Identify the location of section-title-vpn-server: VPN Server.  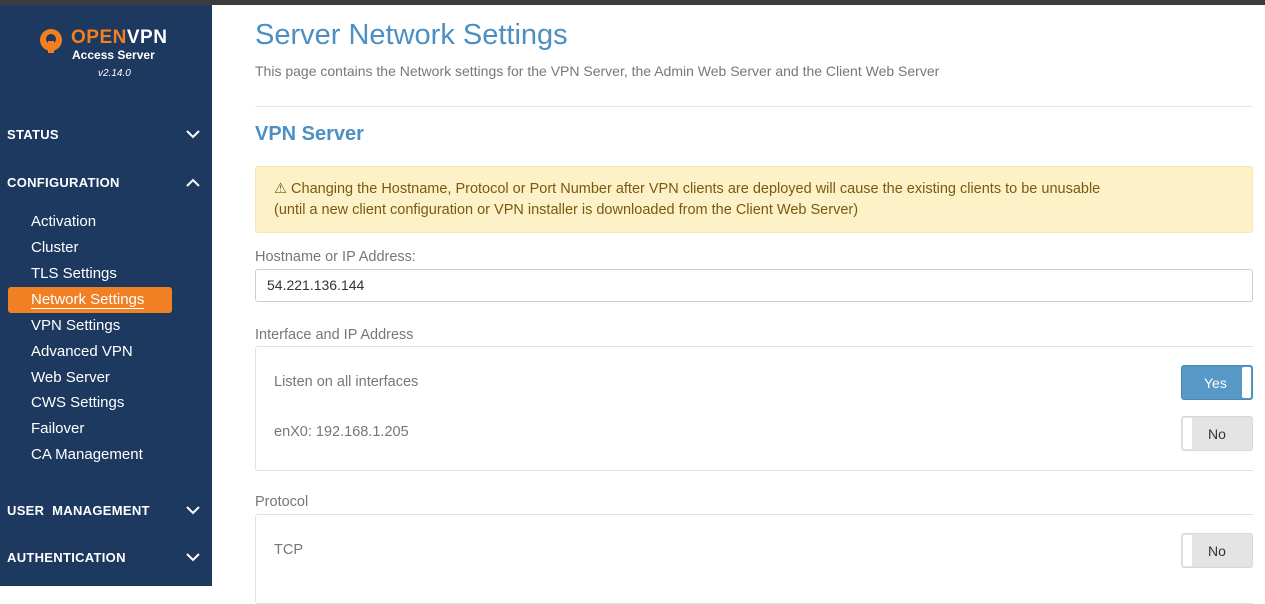
(309, 134).